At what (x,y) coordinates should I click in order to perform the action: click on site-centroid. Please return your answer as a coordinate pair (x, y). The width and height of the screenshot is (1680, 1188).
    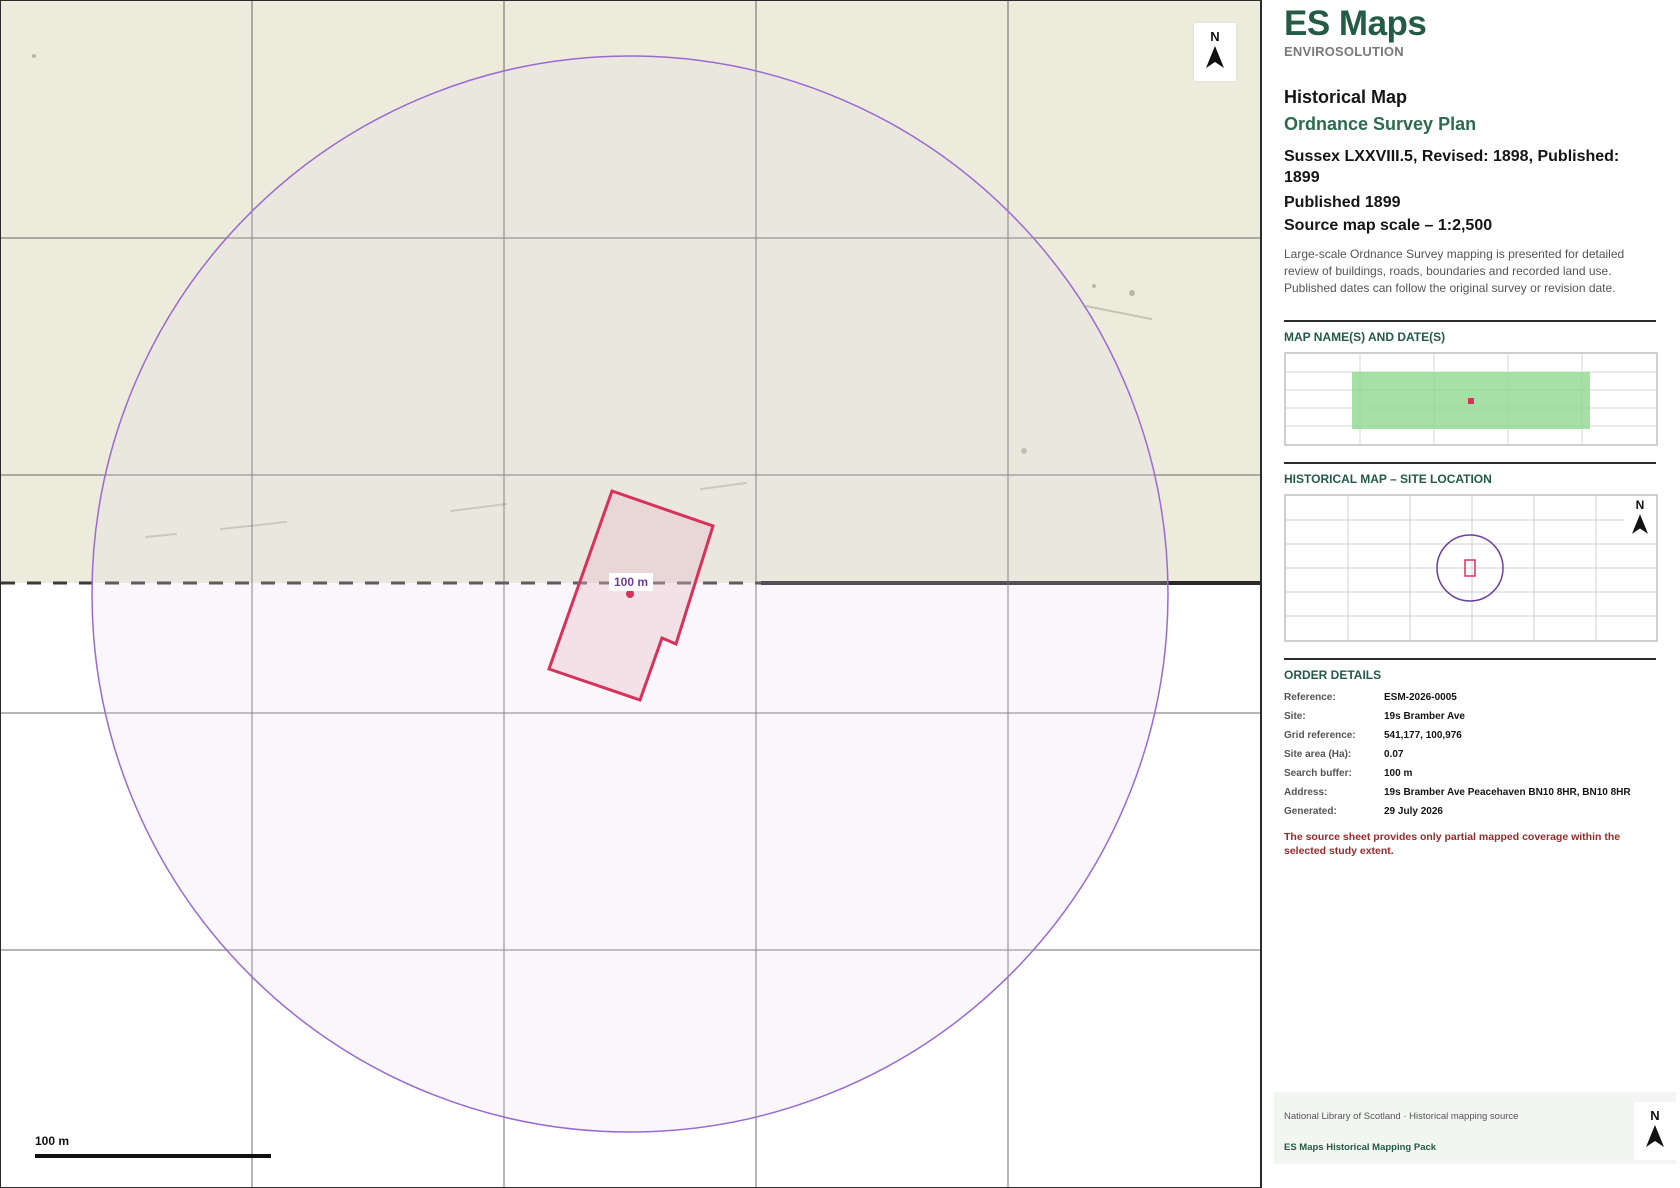
    Looking at the image, I should click on (630, 594).